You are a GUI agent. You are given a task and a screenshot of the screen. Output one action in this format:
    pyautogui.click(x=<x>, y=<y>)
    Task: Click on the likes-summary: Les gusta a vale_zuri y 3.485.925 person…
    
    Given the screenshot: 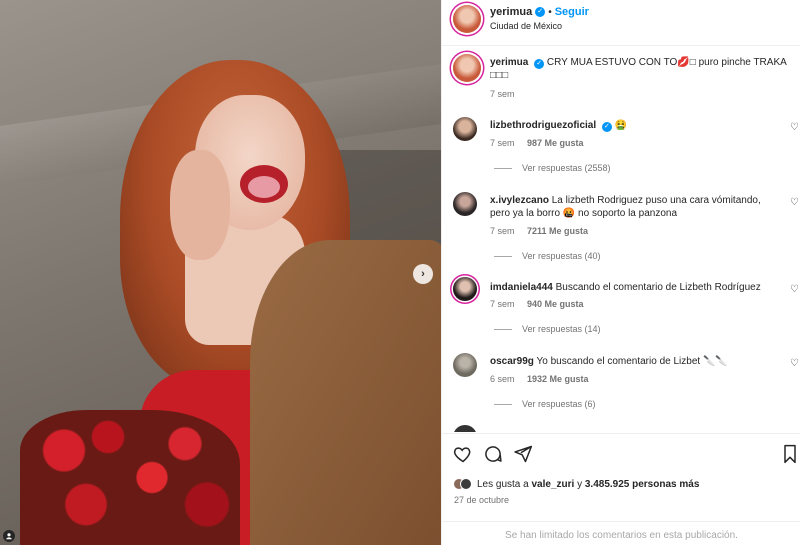 What is the action you would take?
    pyautogui.click(x=576, y=484)
    